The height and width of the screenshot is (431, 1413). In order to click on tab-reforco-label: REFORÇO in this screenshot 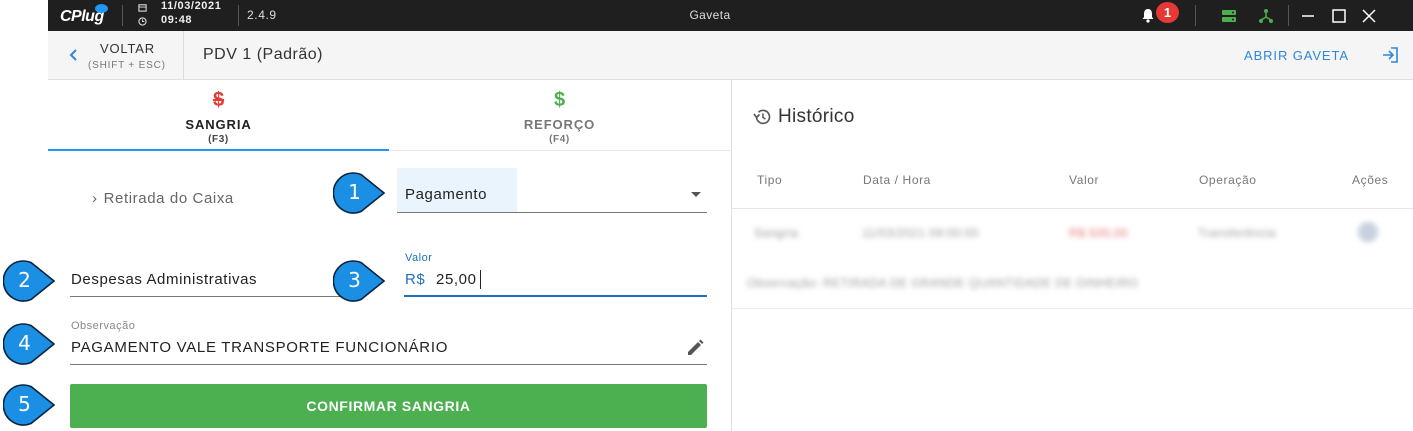, I will do `click(559, 124)`.